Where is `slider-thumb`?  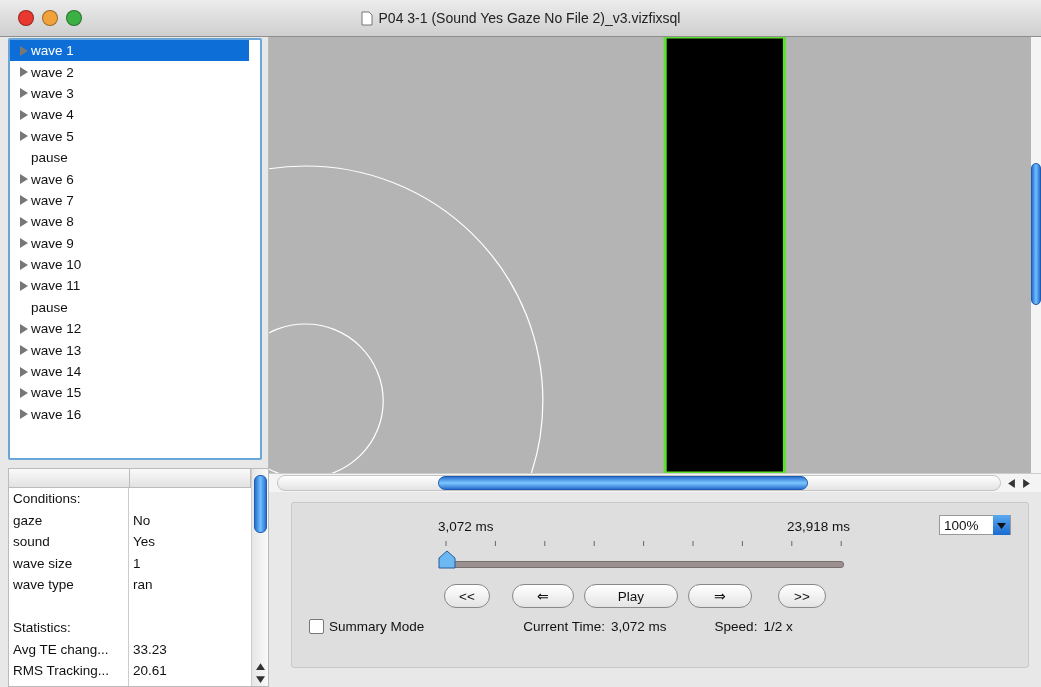
slider-thumb is located at coordinates (447, 560).